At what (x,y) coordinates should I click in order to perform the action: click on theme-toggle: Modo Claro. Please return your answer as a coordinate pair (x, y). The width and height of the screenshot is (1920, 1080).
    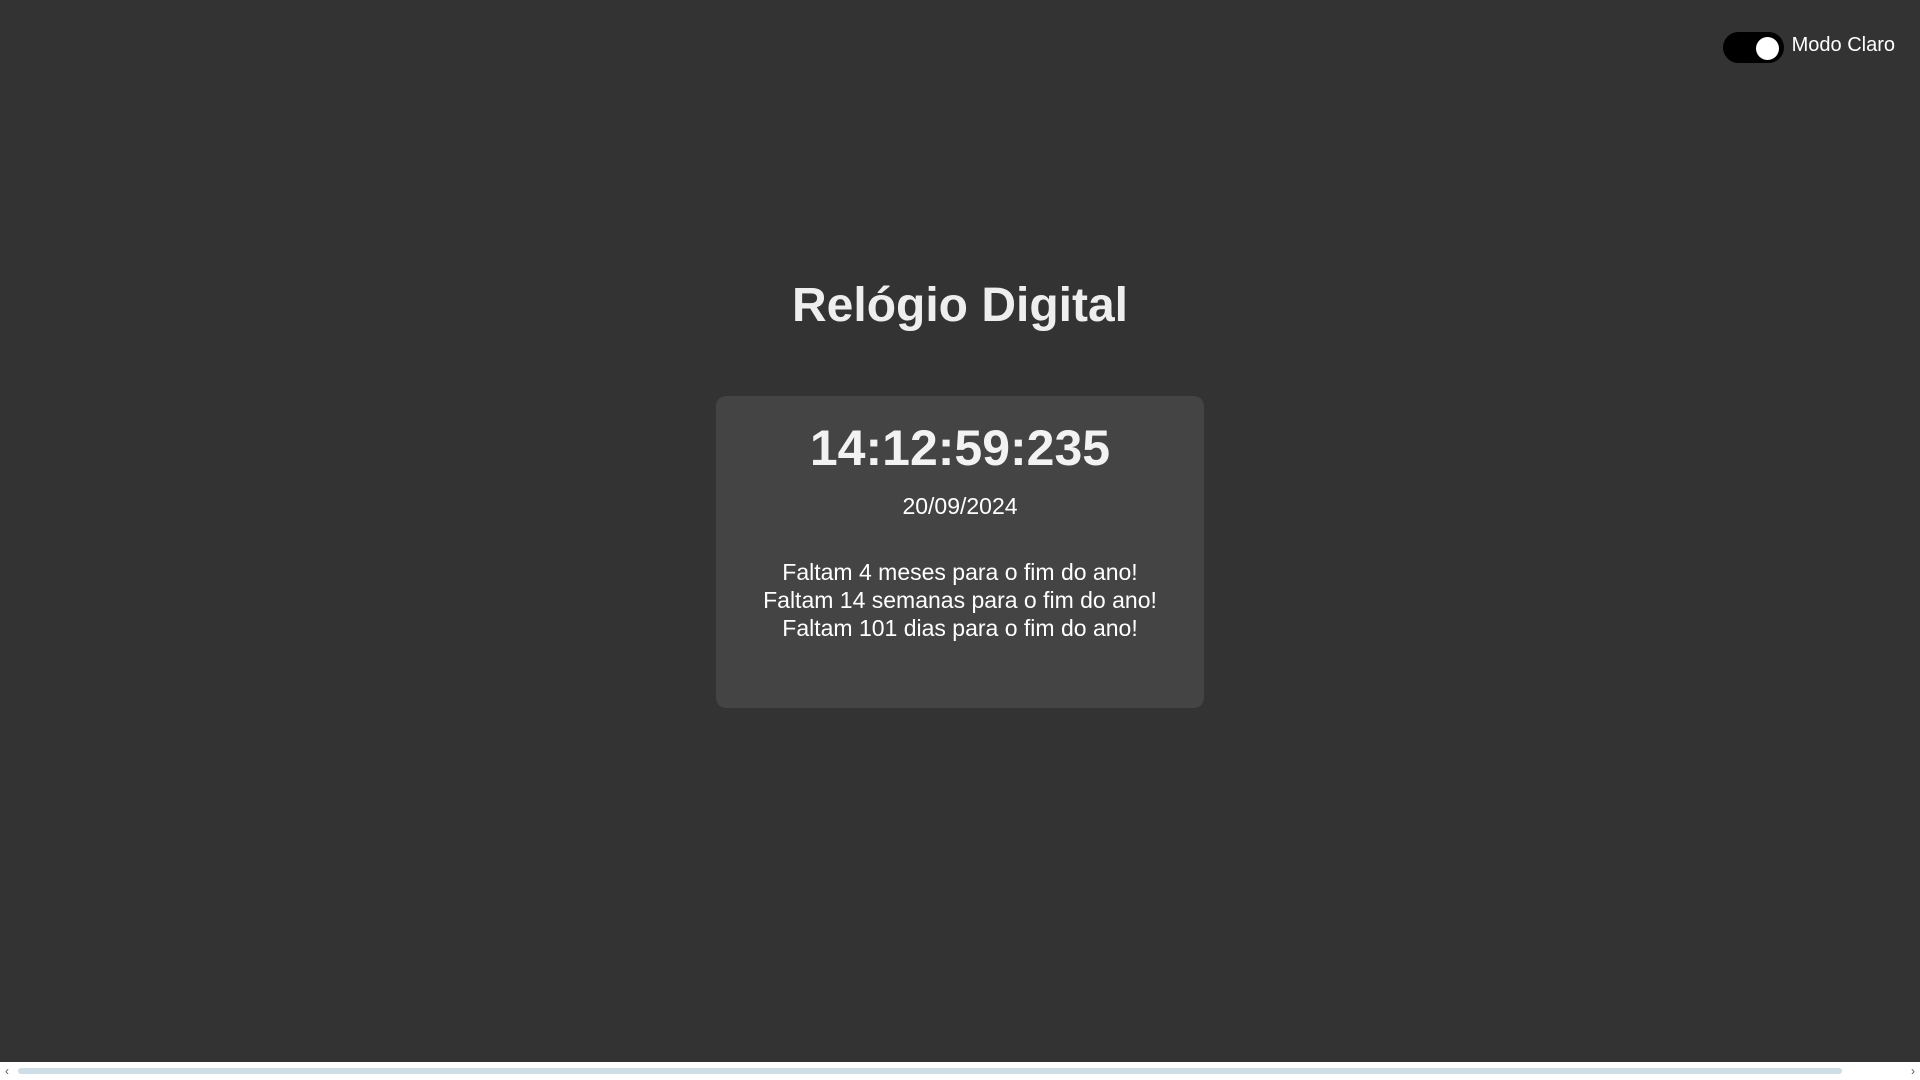
    Looking at the image, I should click on (1808, 44).